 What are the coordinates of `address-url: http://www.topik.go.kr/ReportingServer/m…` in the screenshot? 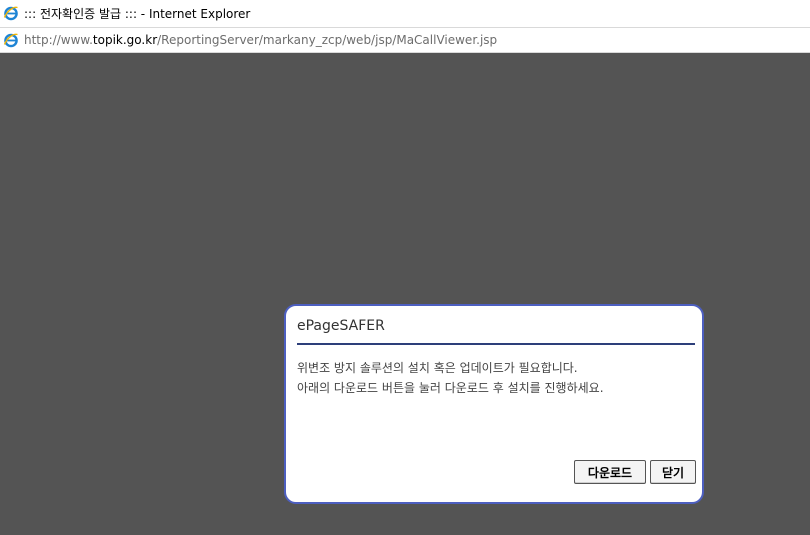 It's located at (260, 40).